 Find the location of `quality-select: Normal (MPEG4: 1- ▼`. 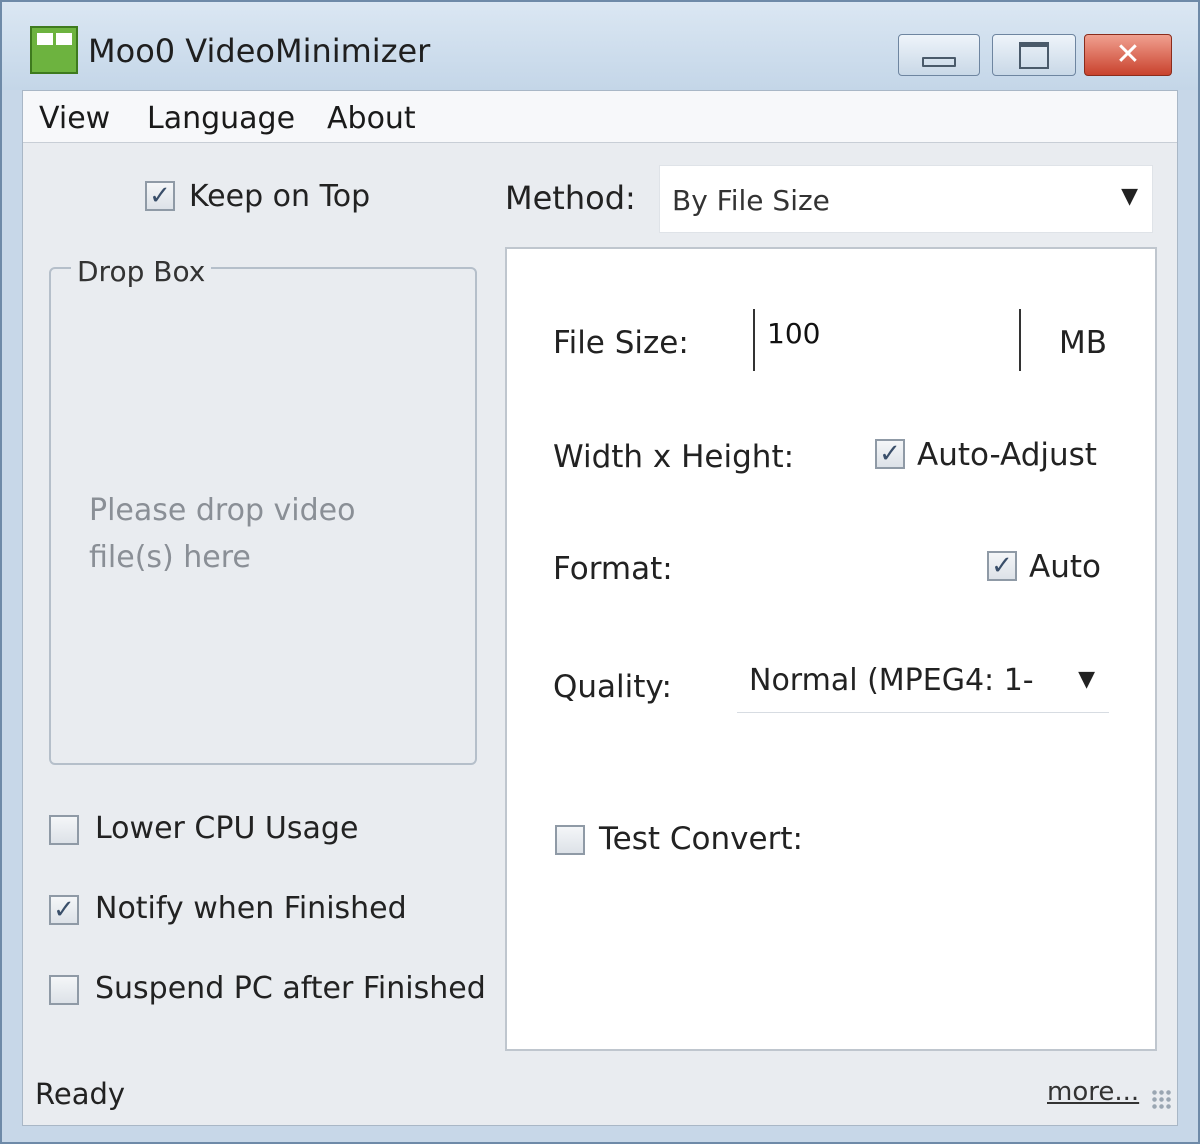

quality-select: Normal (MPEG4: 1- ▼ is located at coordinates (923, 682).